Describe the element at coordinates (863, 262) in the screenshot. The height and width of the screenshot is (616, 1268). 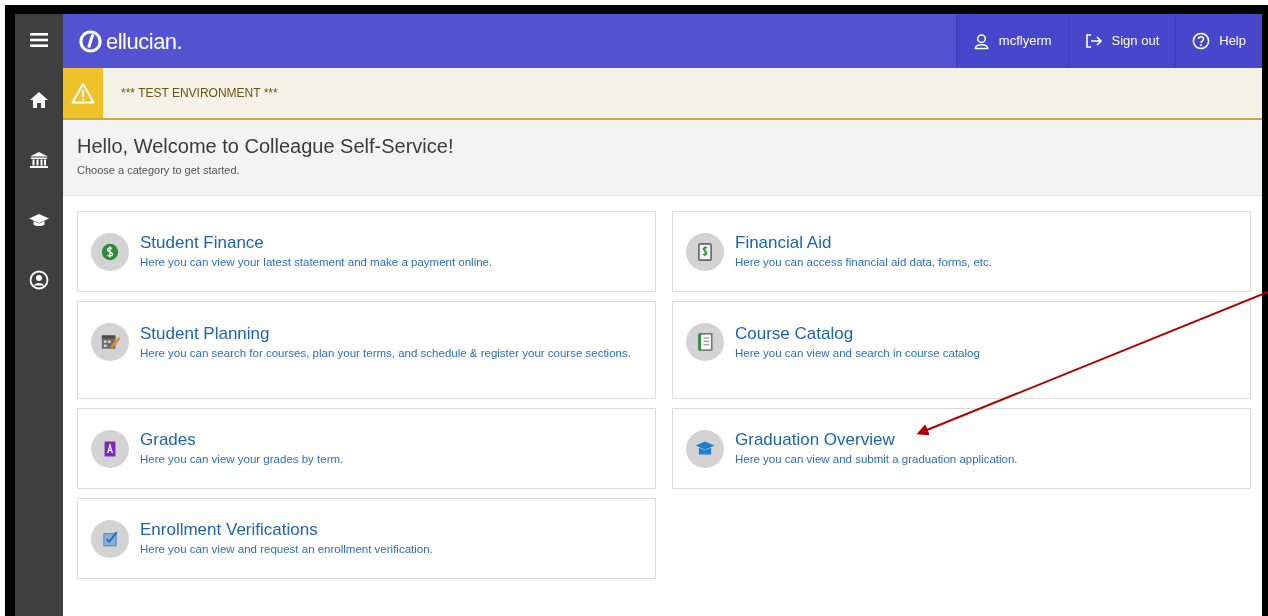
I see `category-description: Here you can access financial aid data, forms, etc.` at that location.